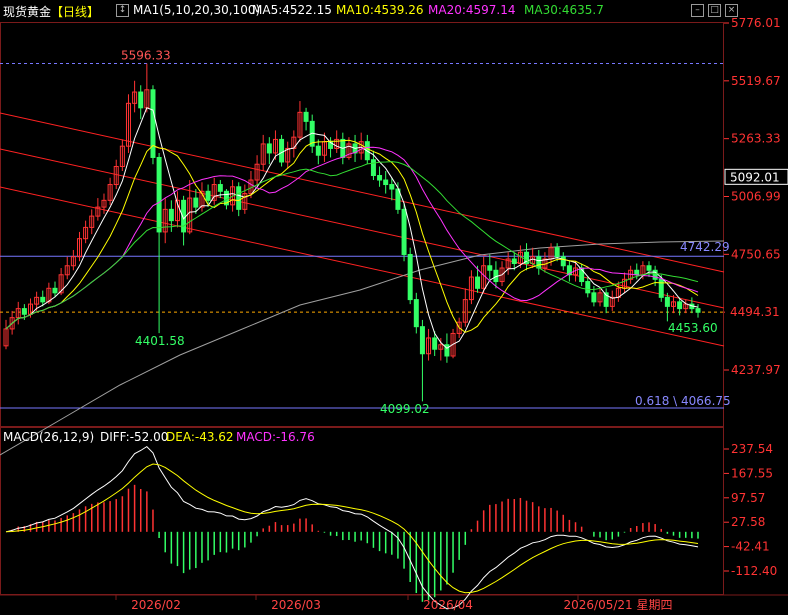  I want to click on resistance-level-label: 4742.29, so click(705, 247).